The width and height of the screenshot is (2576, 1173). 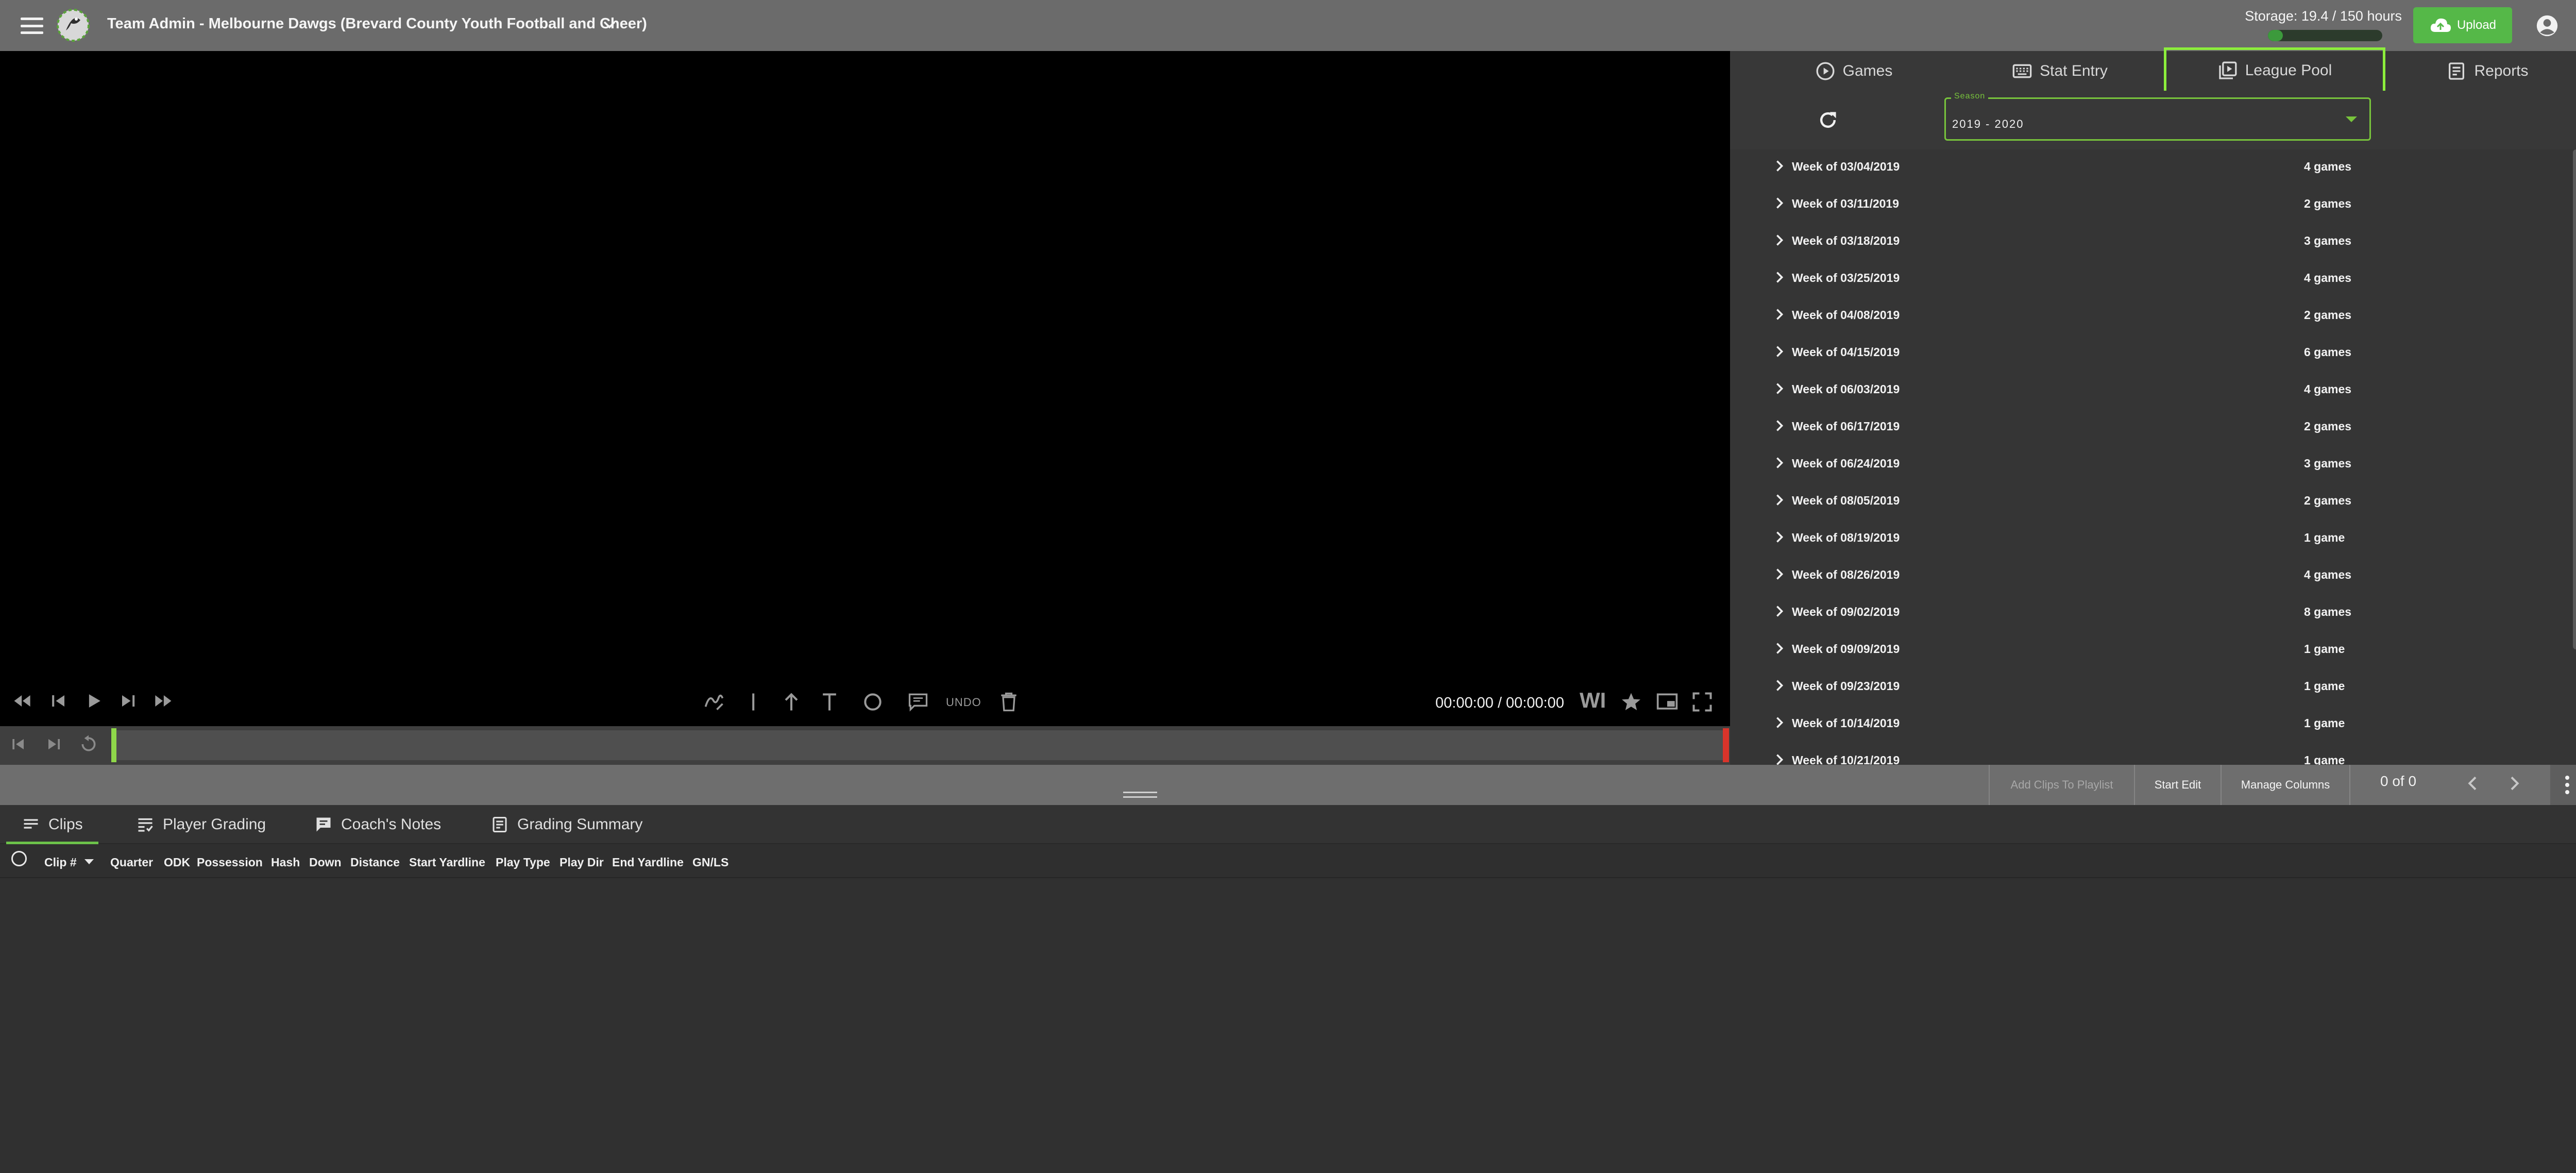 What do you see at coordinates (375, 862) in the screenshot?
I see `column-distance: Distance` at bounding box center [375, 862].